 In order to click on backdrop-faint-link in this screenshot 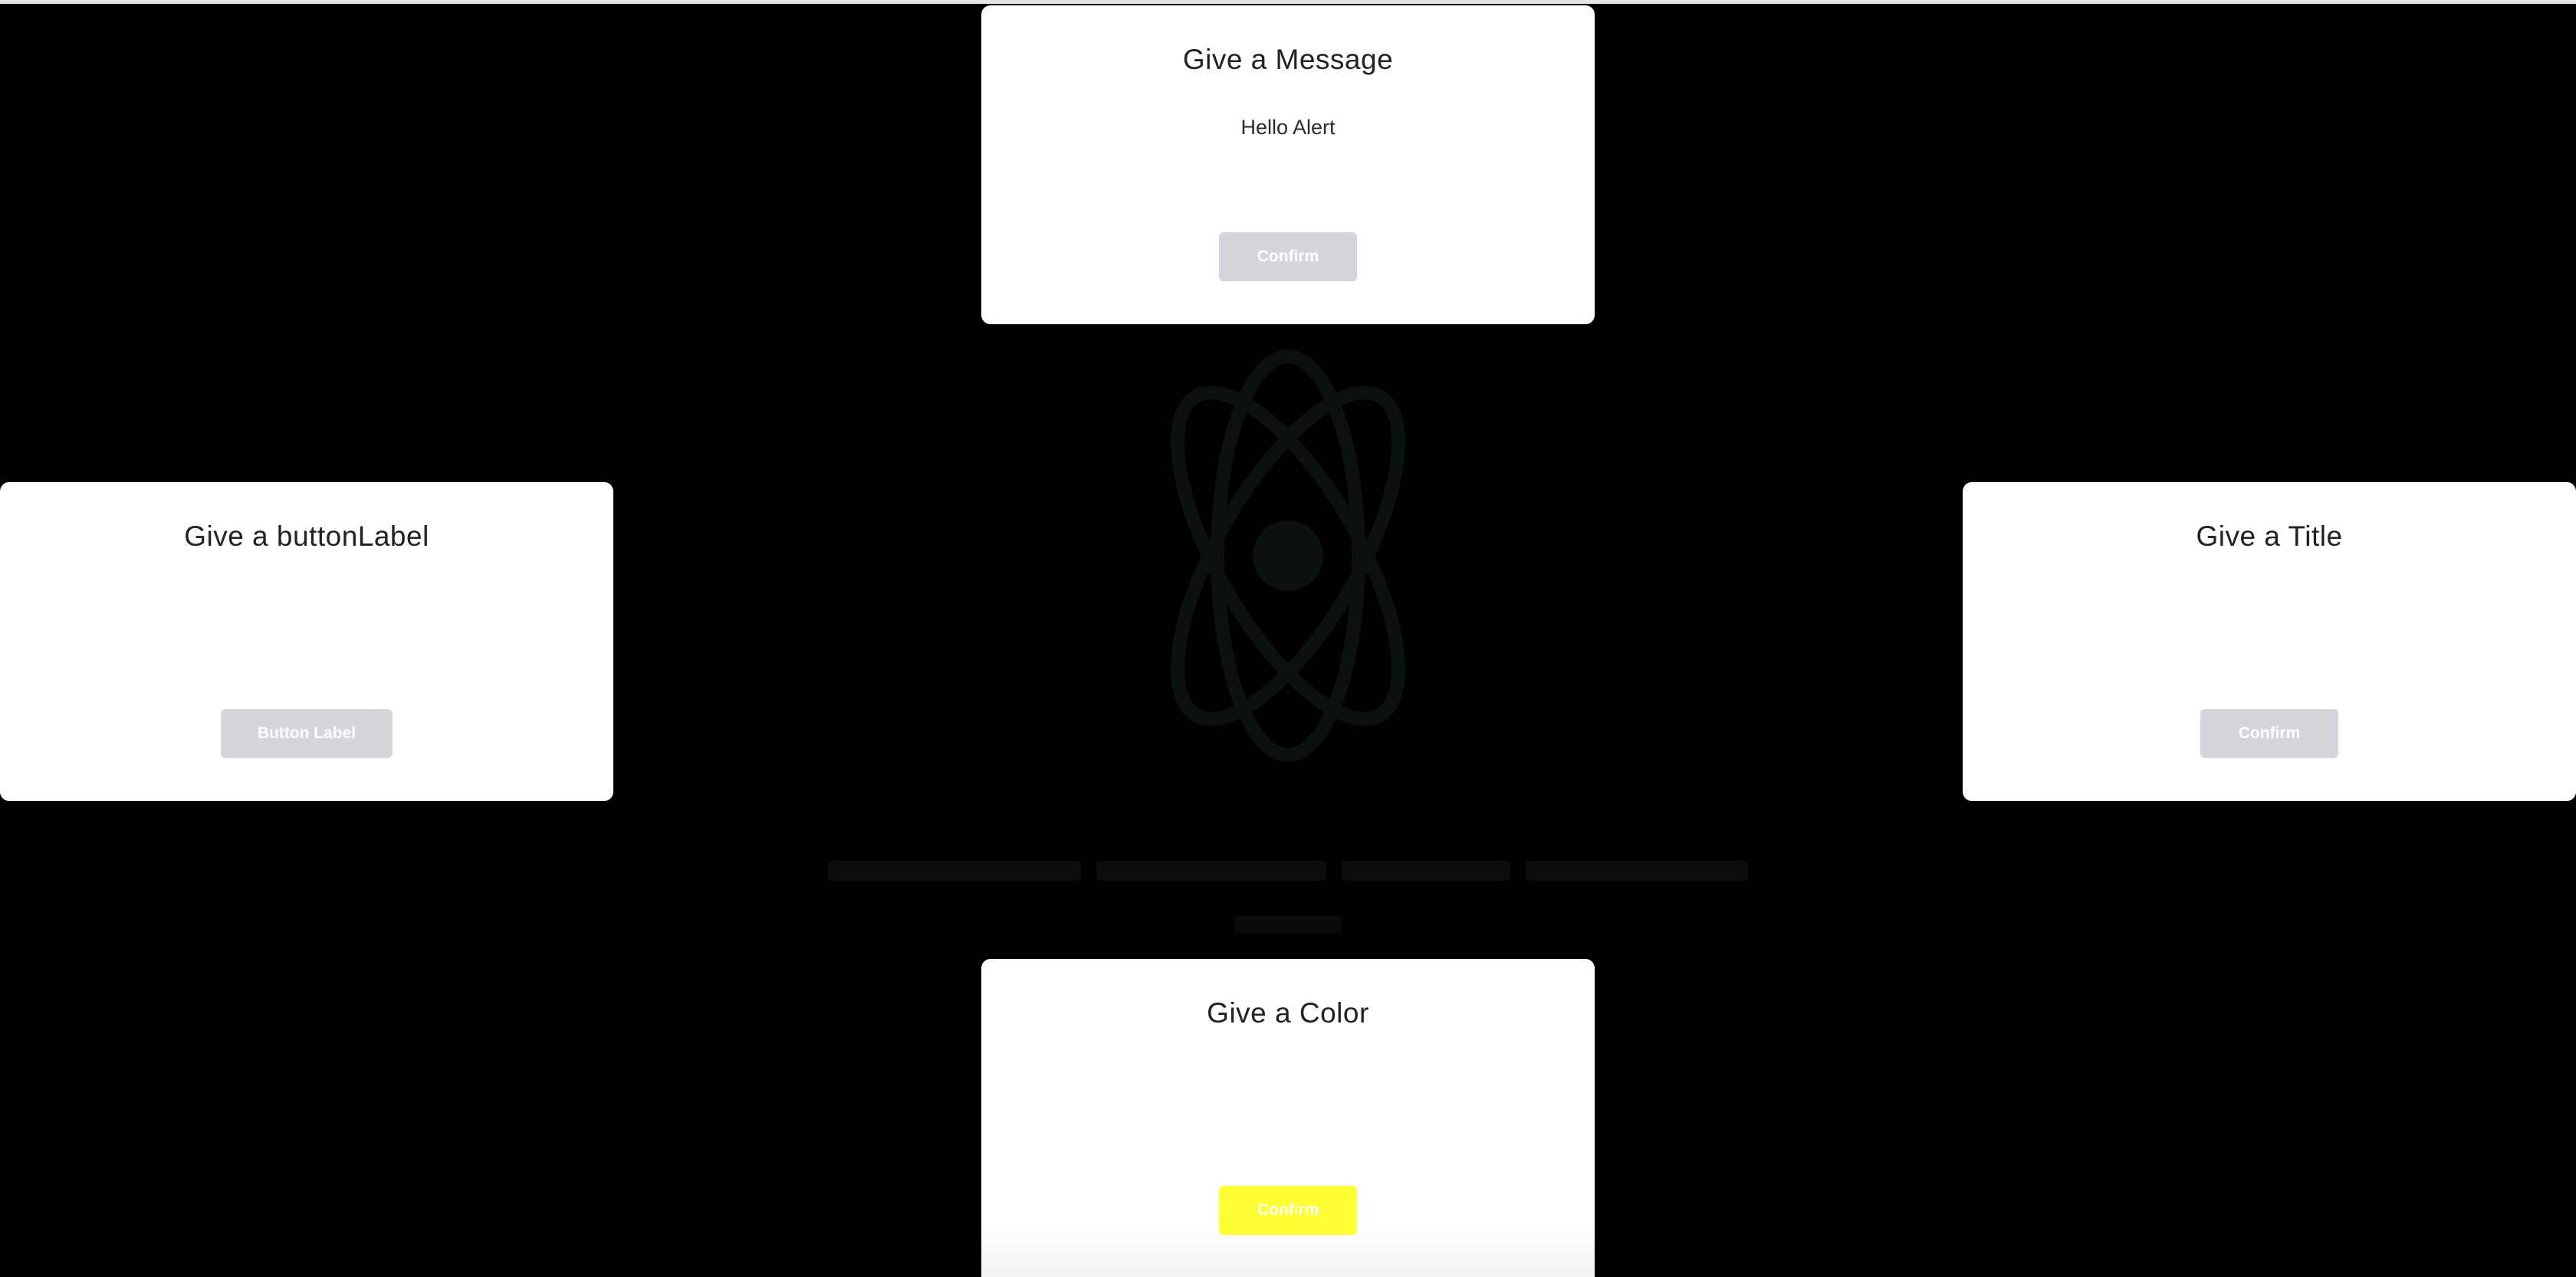, I will do `click(1288, 924)`.